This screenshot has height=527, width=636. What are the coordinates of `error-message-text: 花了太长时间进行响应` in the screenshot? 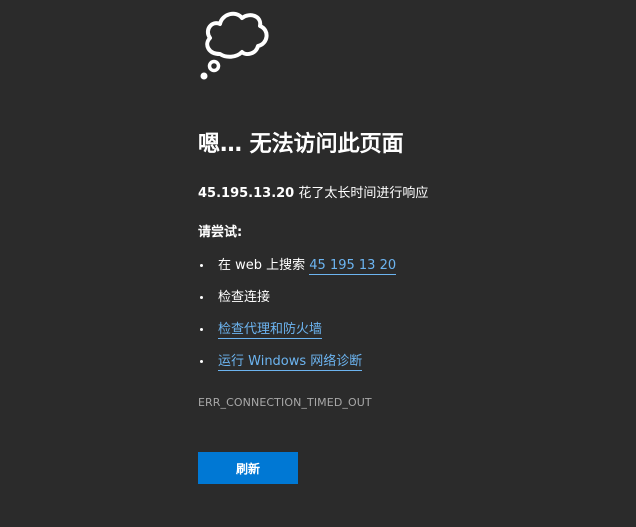 It's located at (361, 193).